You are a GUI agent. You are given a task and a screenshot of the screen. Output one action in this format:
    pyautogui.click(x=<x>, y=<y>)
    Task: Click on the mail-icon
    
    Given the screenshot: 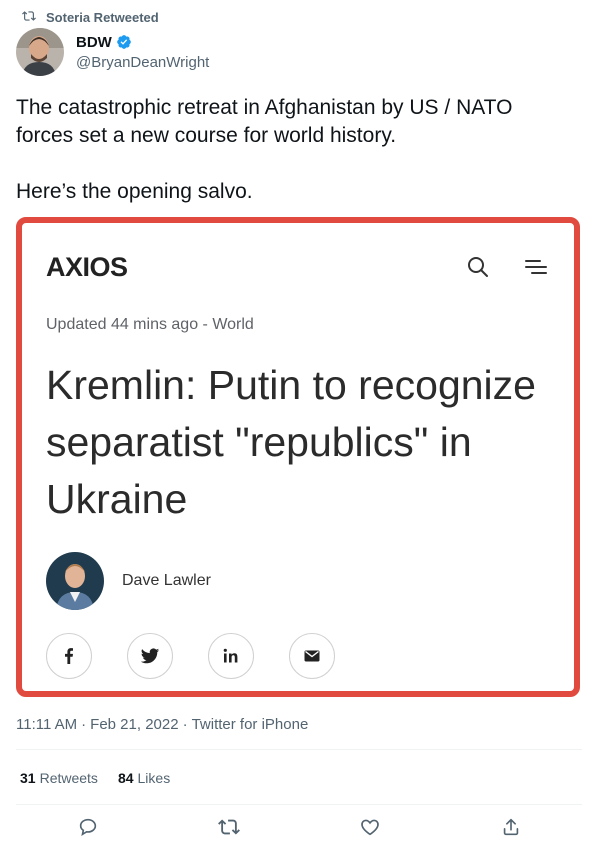 What is the action you would take?
    pyautogui.click(x=312, y=656)
    